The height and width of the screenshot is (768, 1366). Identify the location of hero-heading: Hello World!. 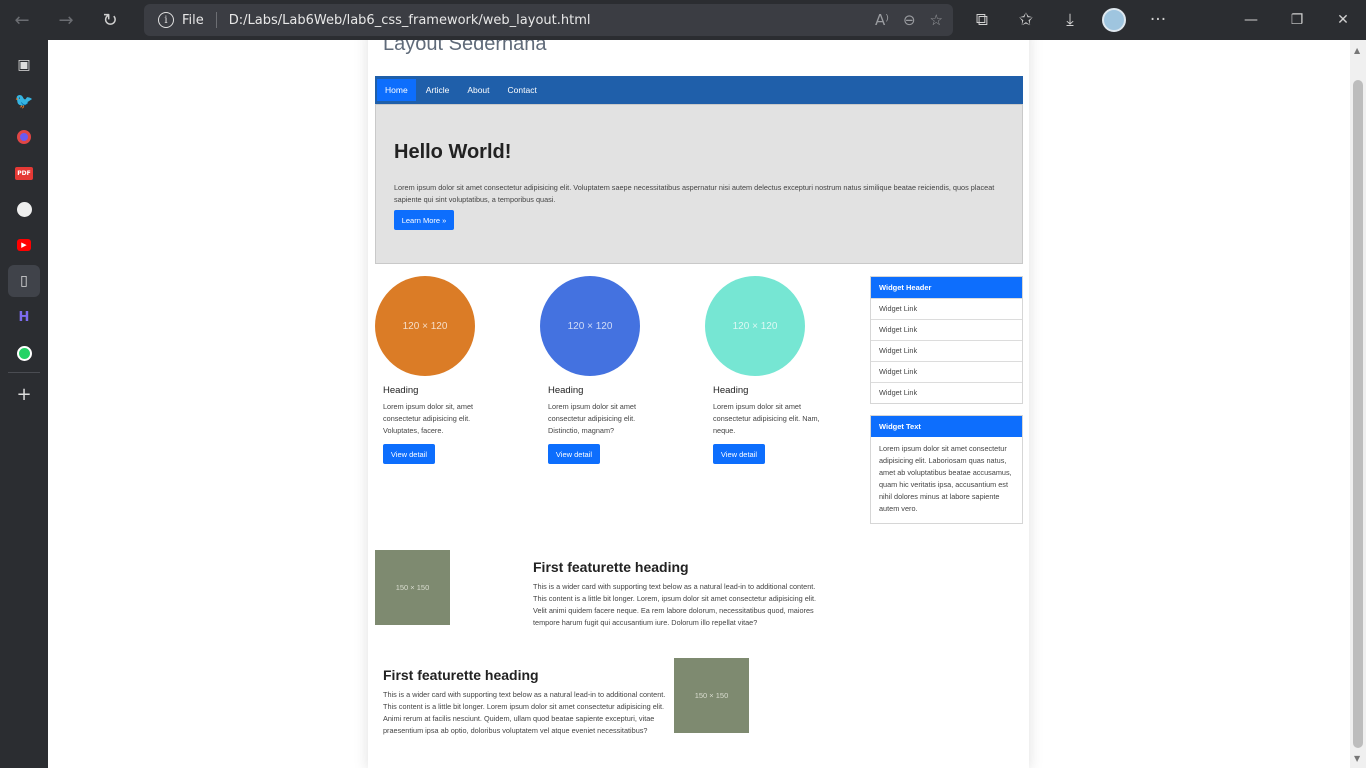
(453, 152).